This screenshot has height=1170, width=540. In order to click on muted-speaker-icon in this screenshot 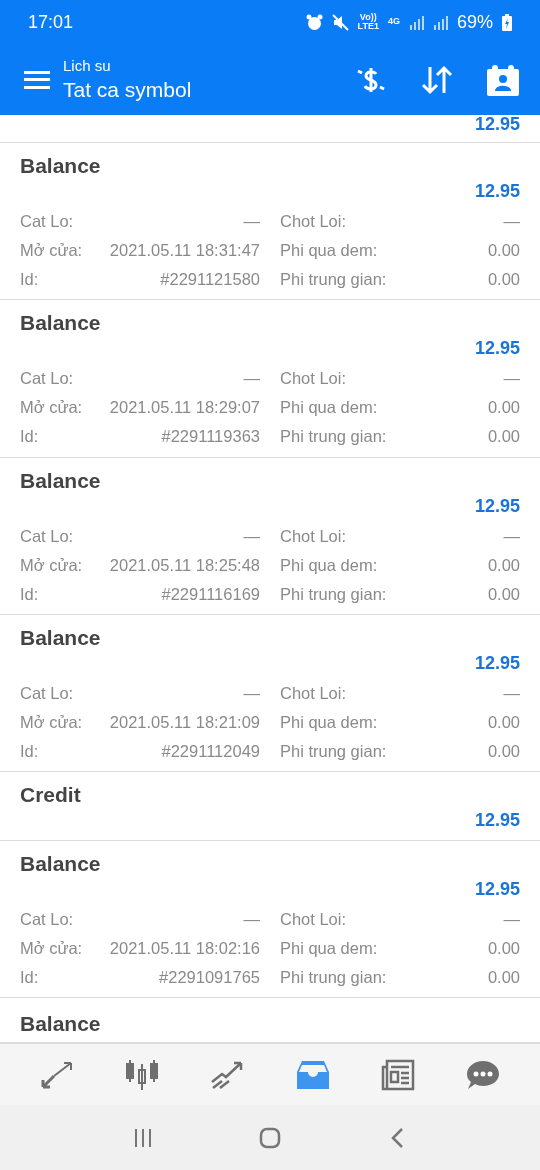, I will do `click(340, 22)`.